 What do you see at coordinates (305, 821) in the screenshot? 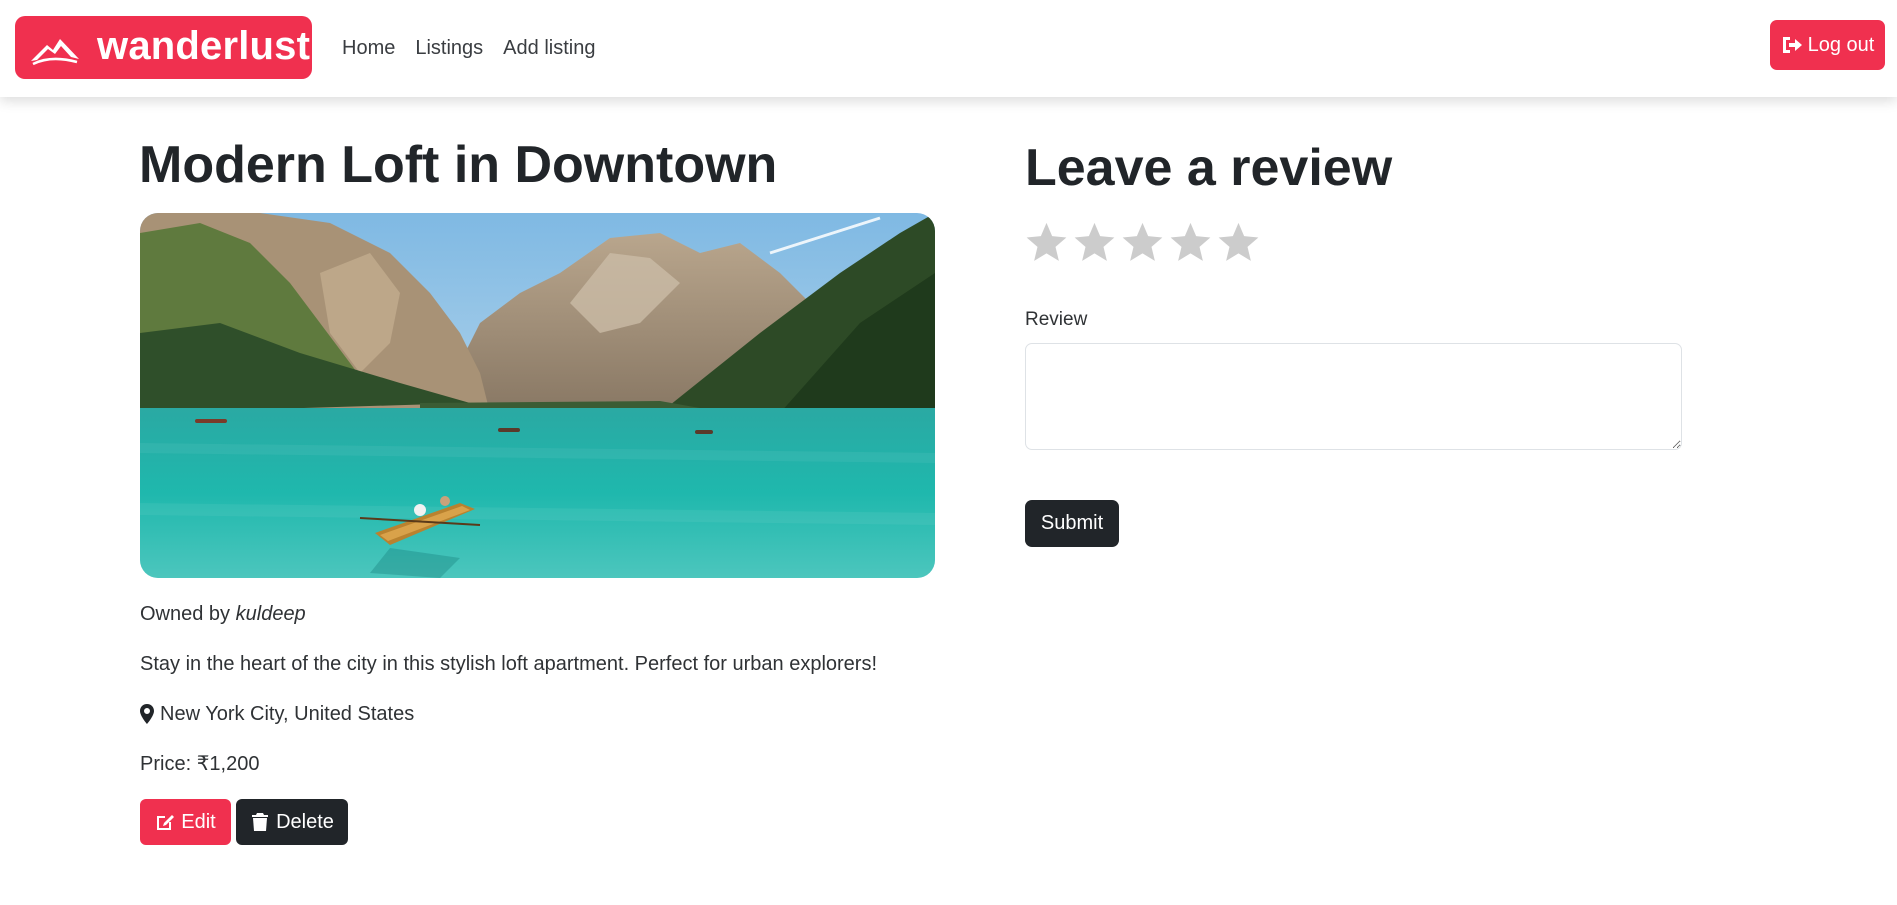
I see `delete-label: Delete` at bounding box center [305, 821].